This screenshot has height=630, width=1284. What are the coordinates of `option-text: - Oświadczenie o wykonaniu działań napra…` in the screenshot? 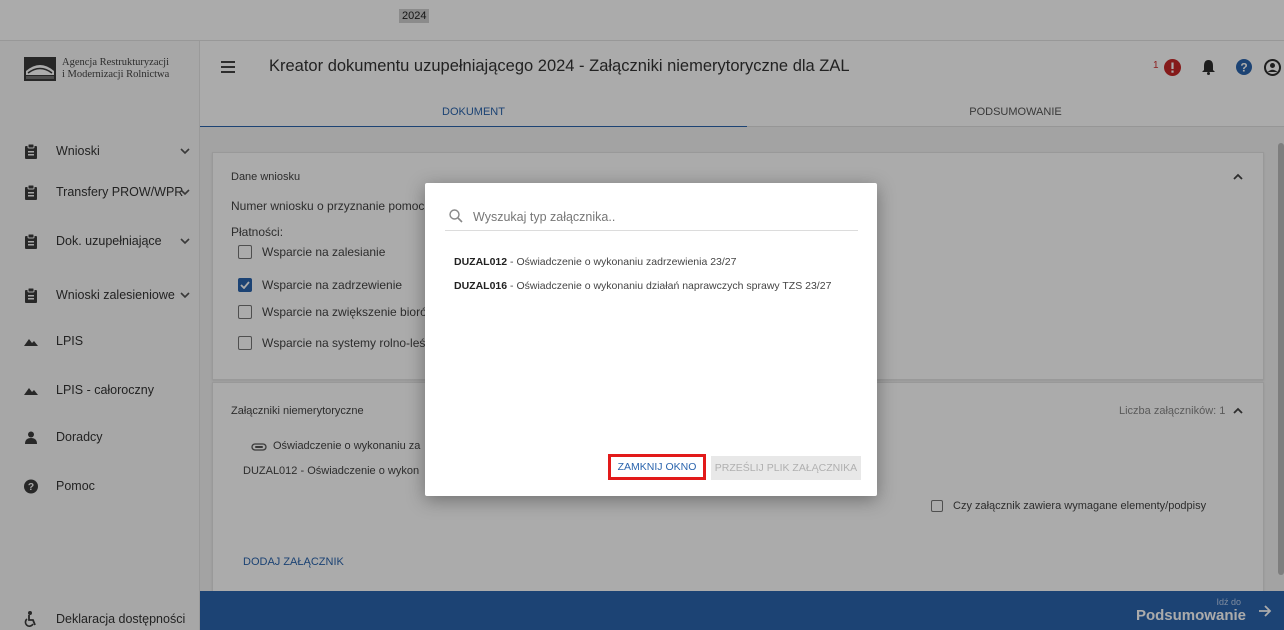 It's located at (669, 286).